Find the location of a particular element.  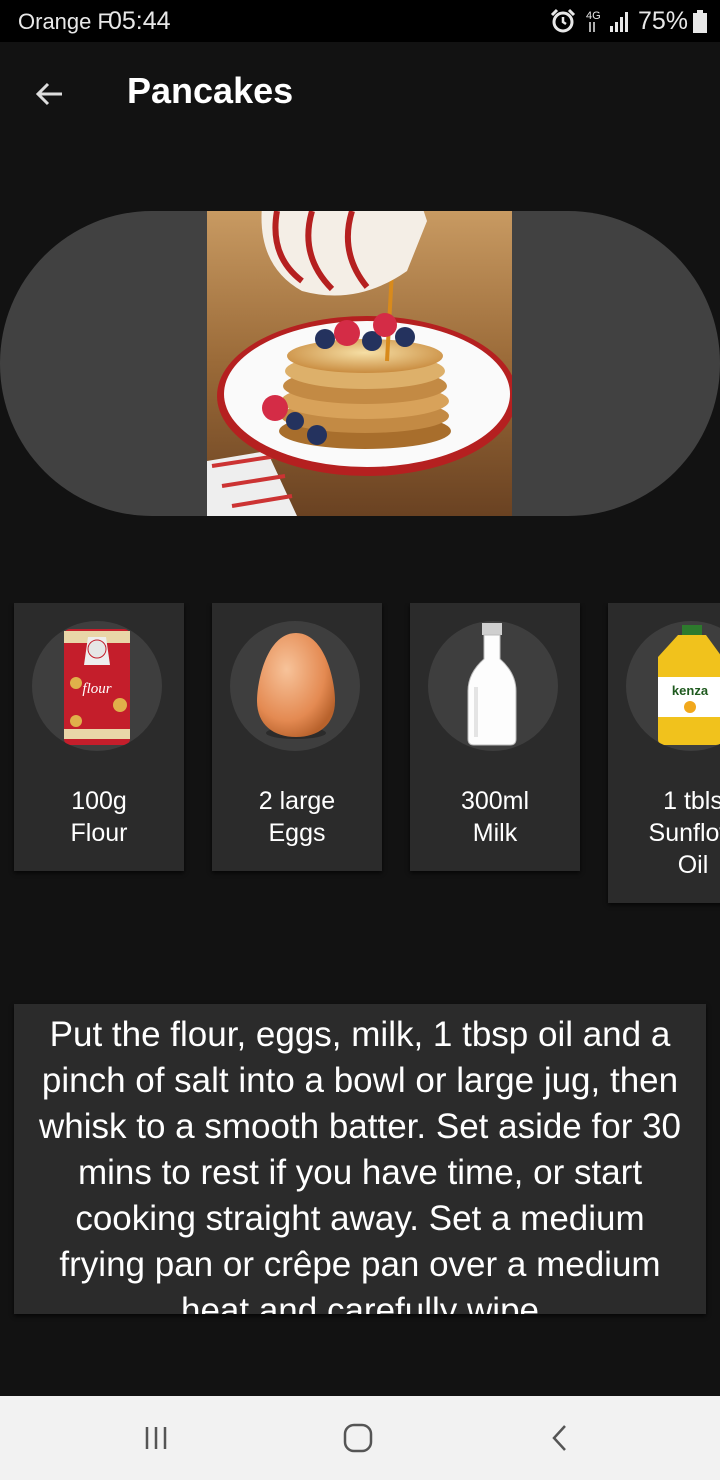

system-back-button is located at coordinates (560, 1438).